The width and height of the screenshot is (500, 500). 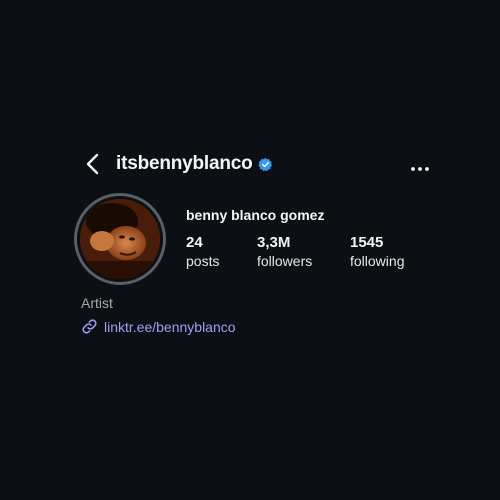 What do you see at coordinates (255, 215) in the screenshot?
I see `display-name: benny blanco gomez` at bounding box center [255, 215].